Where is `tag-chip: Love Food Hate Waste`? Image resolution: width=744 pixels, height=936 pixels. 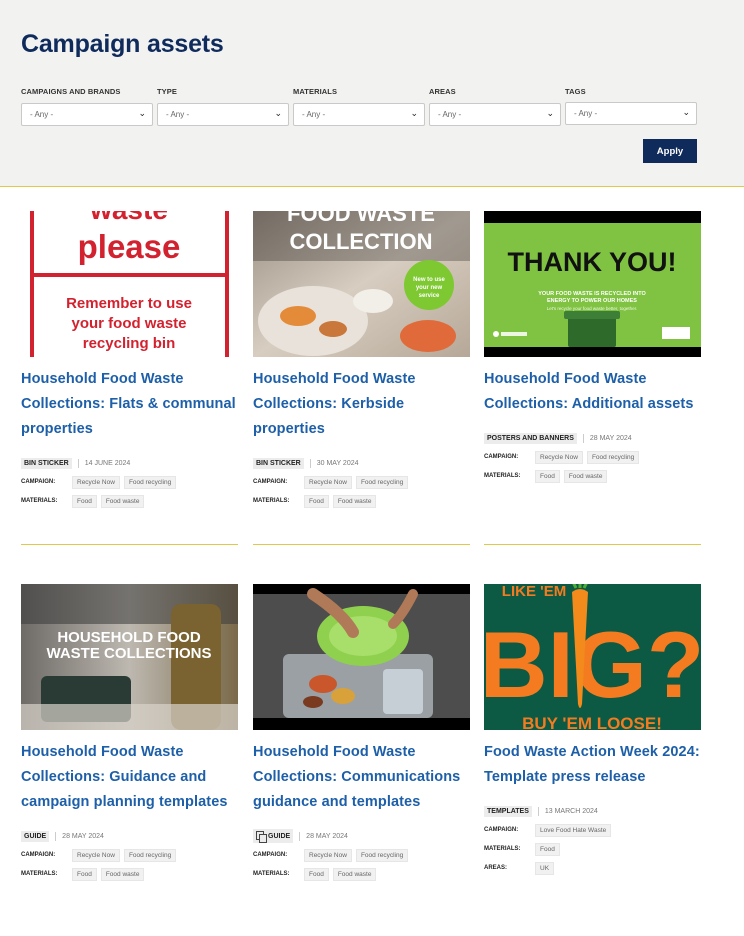
tag-chip: Love Food Hate Waste is located at coordinates (573, 830).